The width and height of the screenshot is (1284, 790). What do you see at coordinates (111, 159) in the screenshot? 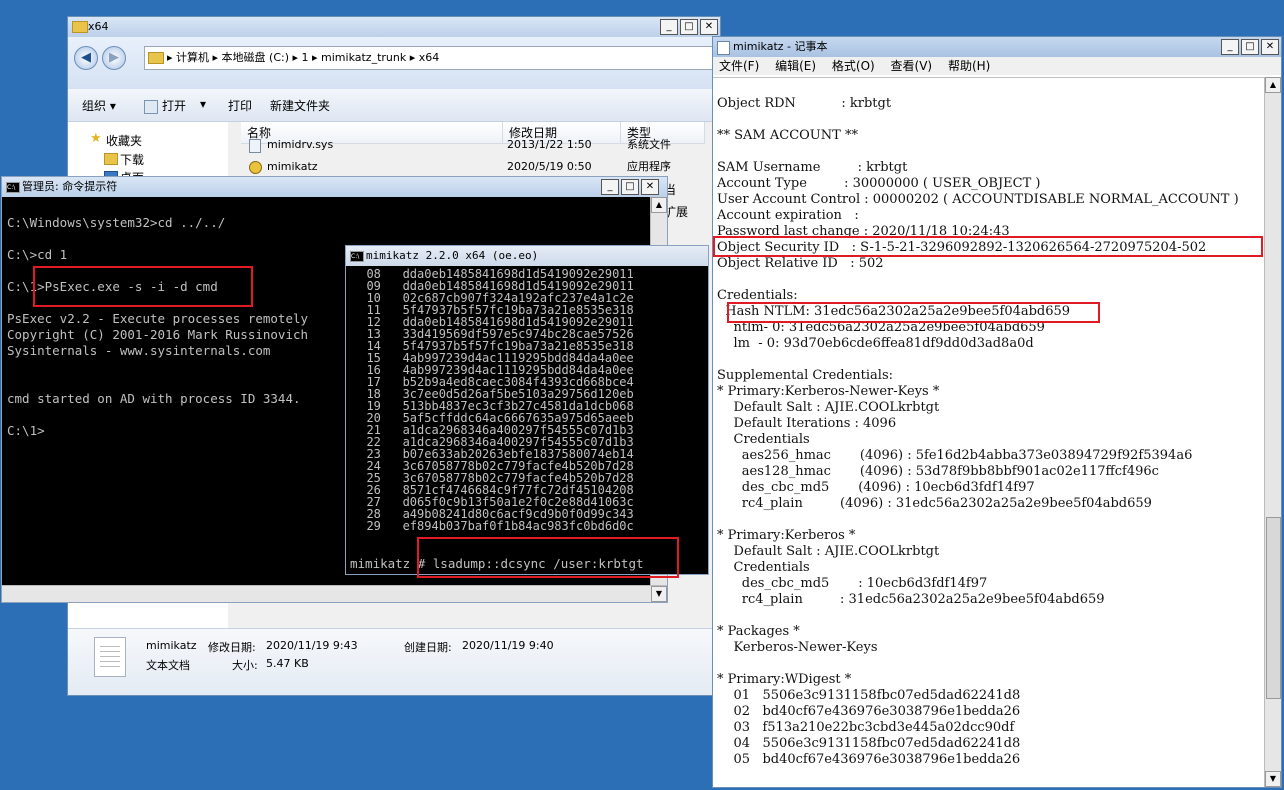
I see `download-folder-icon` at bounding box center [111, 159].